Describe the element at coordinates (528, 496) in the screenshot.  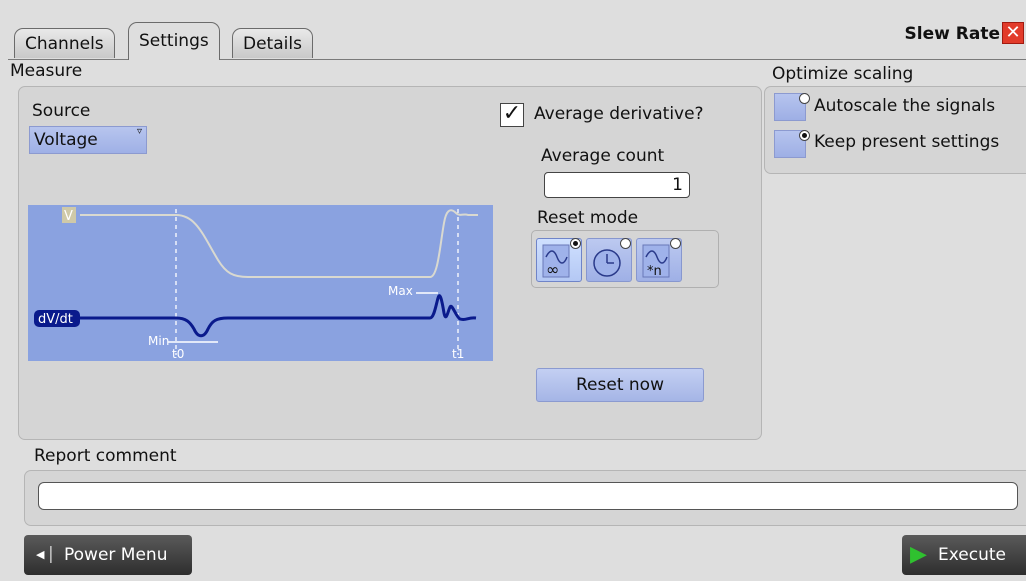
I see `report-comment-input` at that location.